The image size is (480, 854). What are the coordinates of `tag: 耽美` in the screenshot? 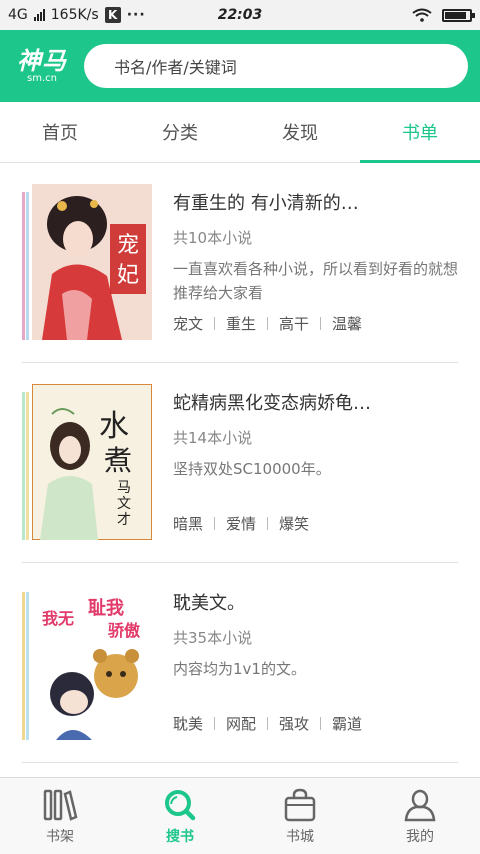 It's located at (188, 723).